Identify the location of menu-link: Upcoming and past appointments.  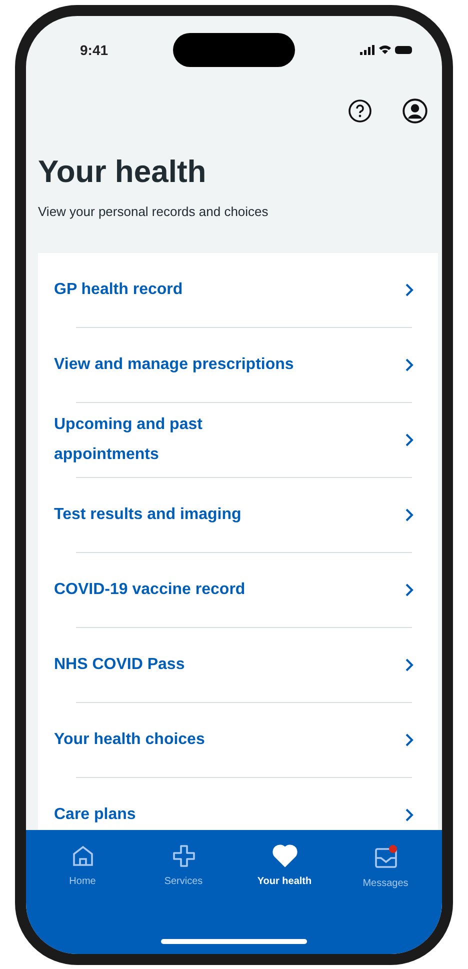
(238, 439).